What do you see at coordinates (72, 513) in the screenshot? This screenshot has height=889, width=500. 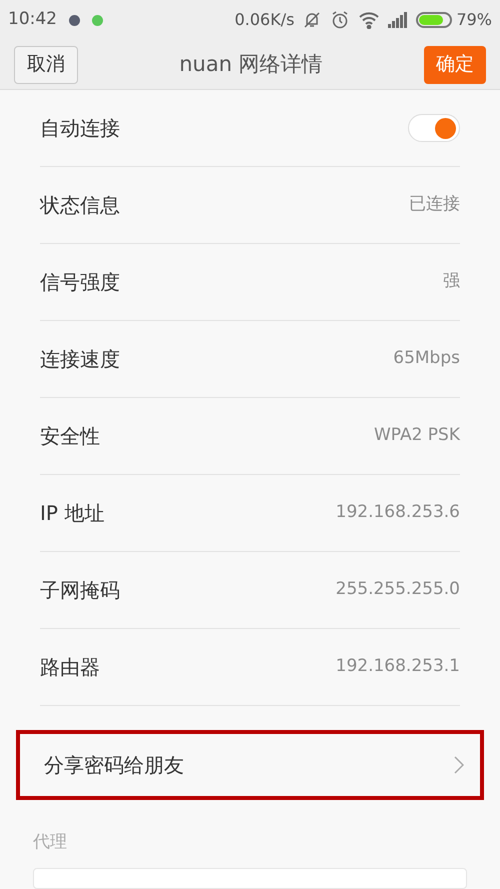 I see `setting-label: IP 地址` at bounding box center [72, 513].